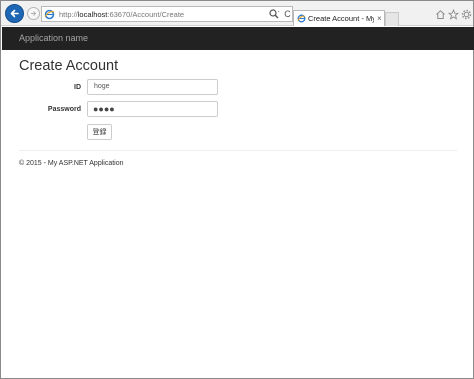  What do you see at coordinates (69, 66) in the screenshot?
I see `page-title: Create Account` at bounding box center [69, 66].